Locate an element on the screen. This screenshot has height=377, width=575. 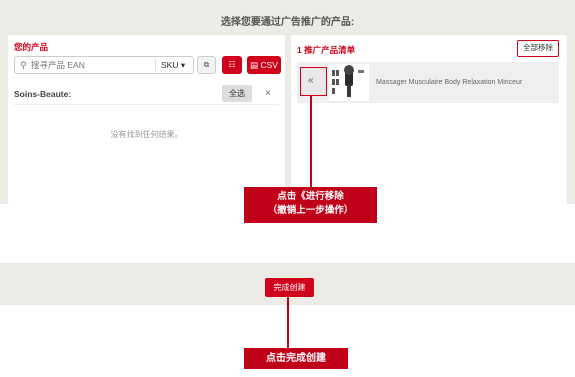
csv-import-button: ▤ CSV is located at coordinates (264, 65).